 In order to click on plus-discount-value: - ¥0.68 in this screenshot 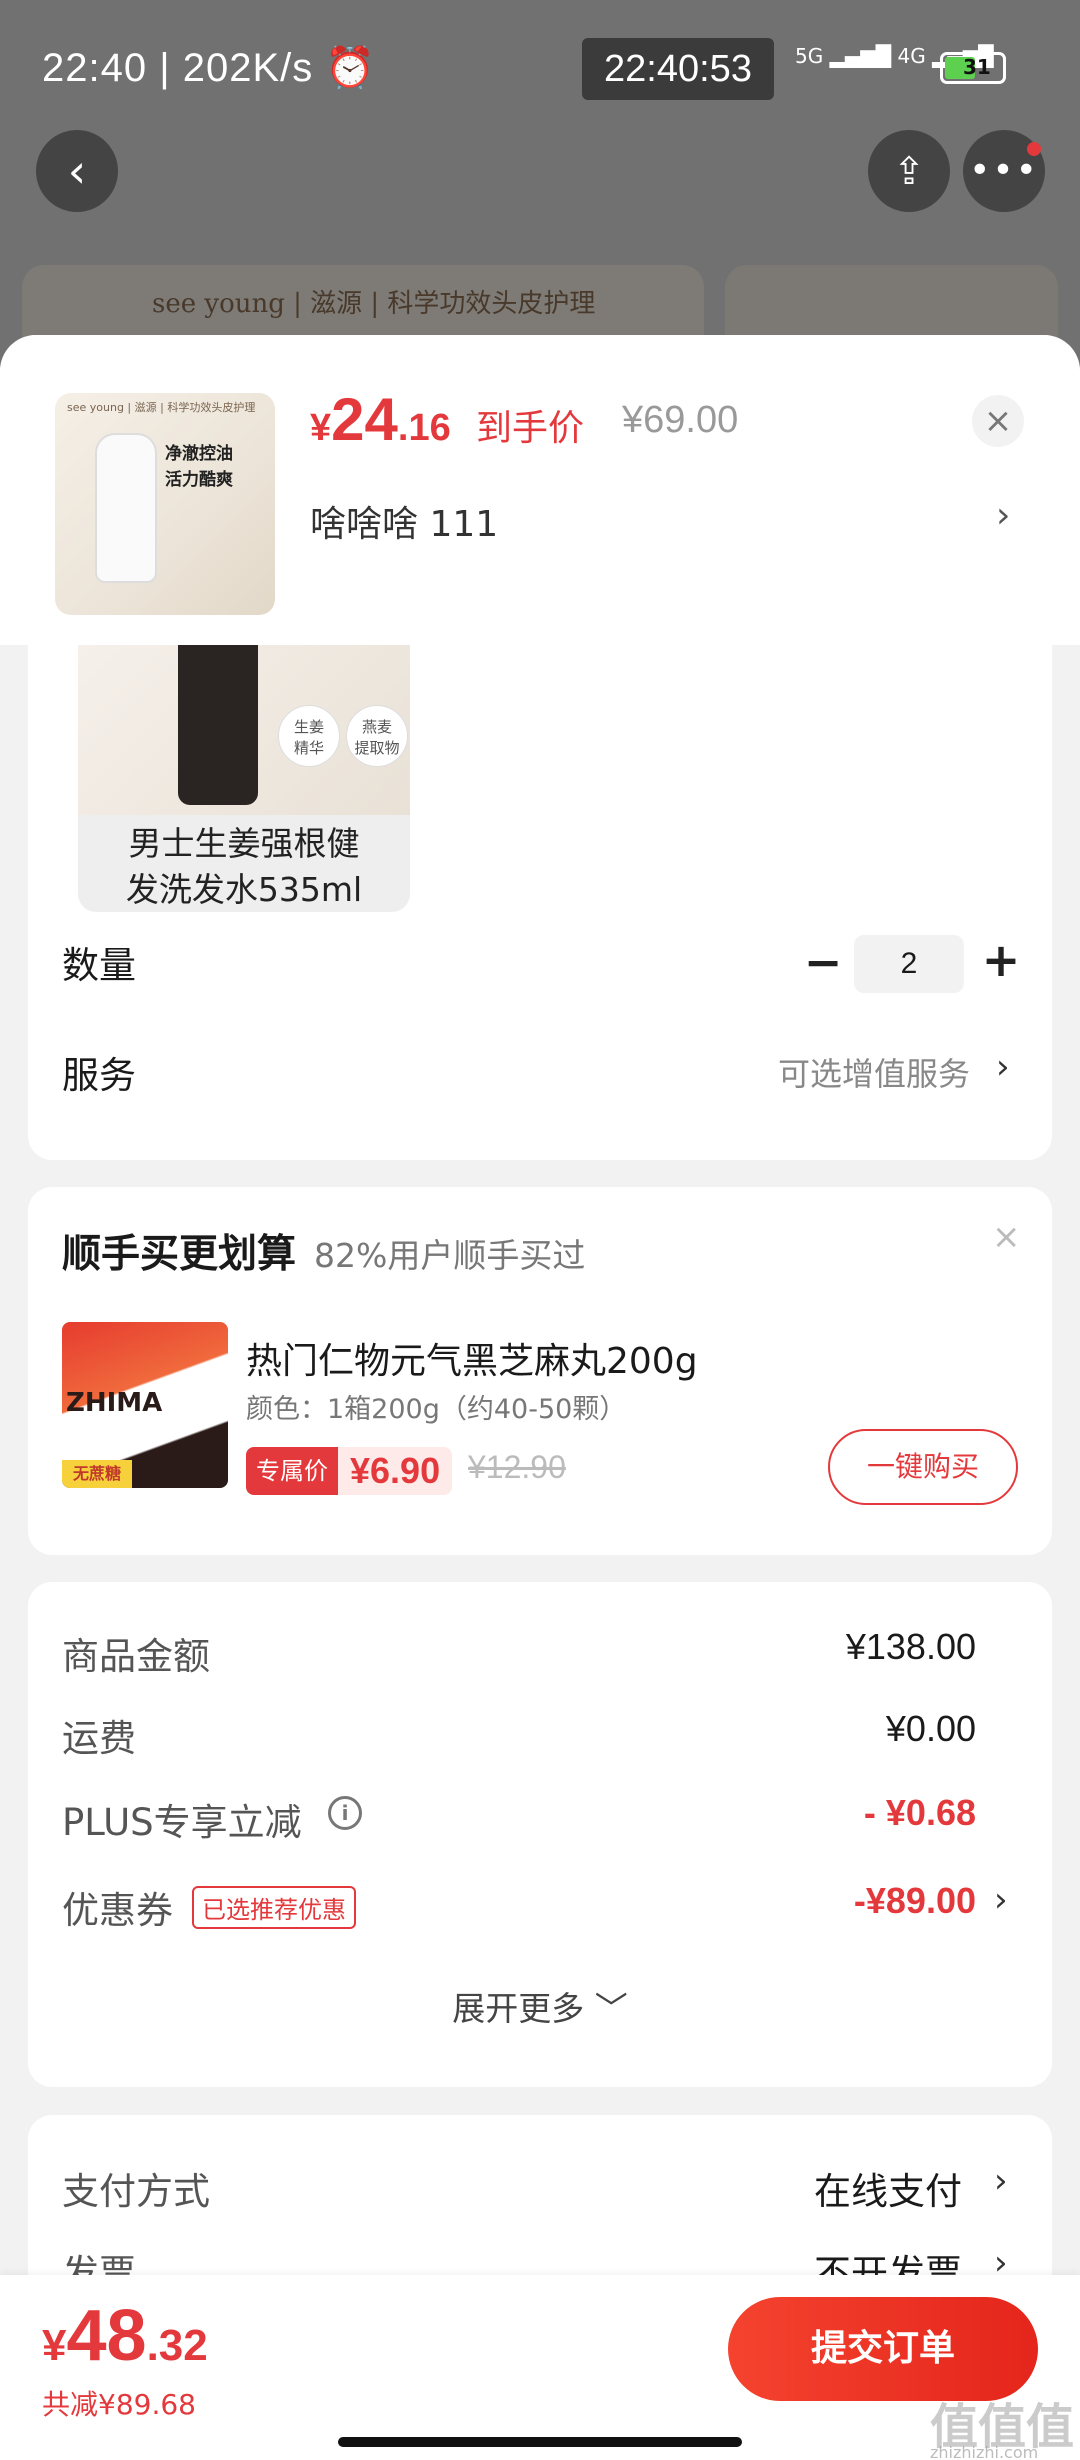, I will do `click(919, 1812)`.